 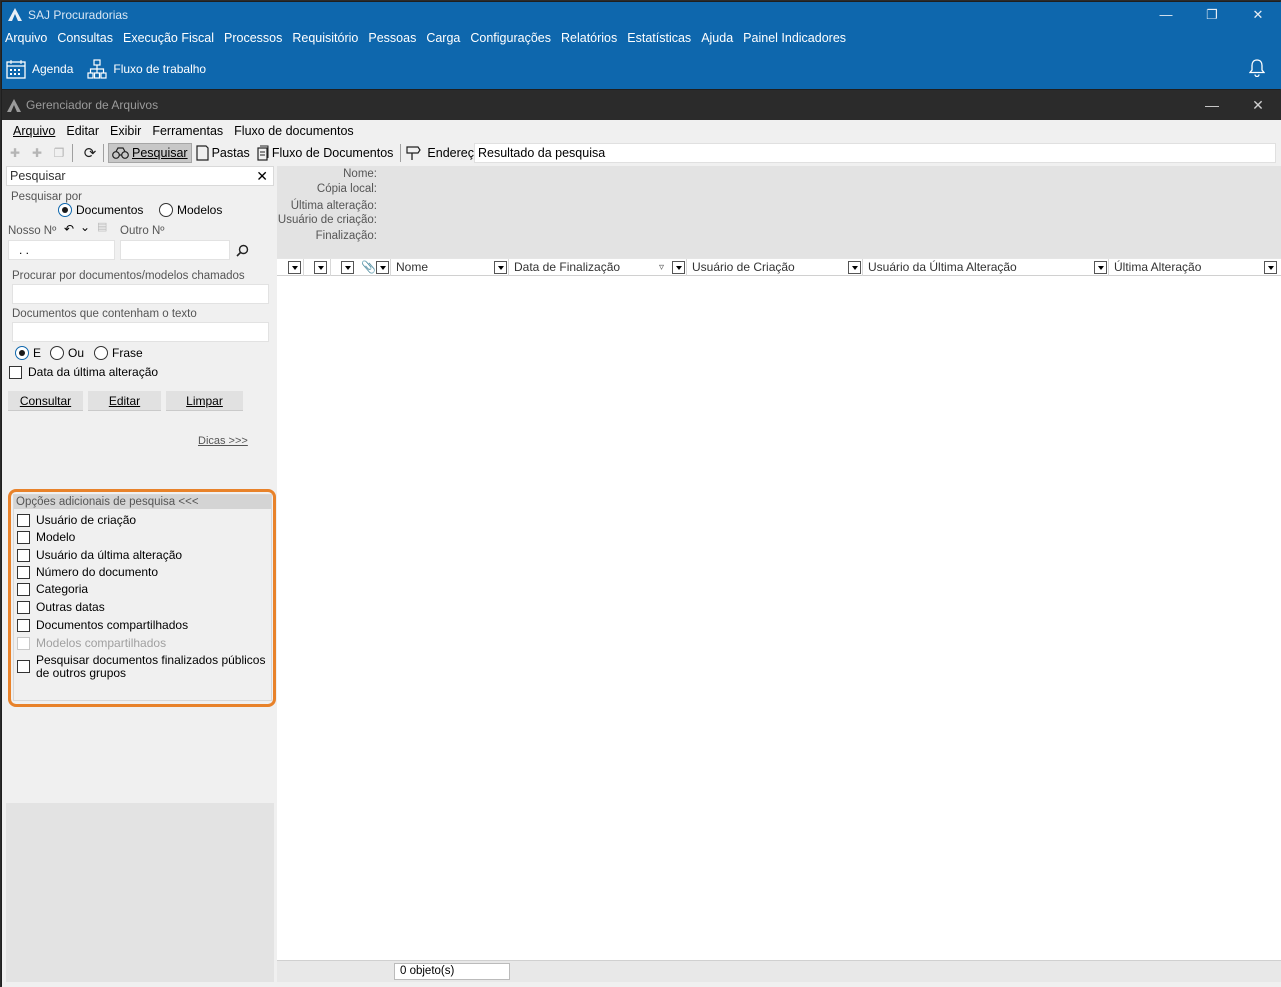 What do you see at coordinates (1257, 68) in the screenshot?
I see `notification-bell-icon` at bounding box center [1257, 68].